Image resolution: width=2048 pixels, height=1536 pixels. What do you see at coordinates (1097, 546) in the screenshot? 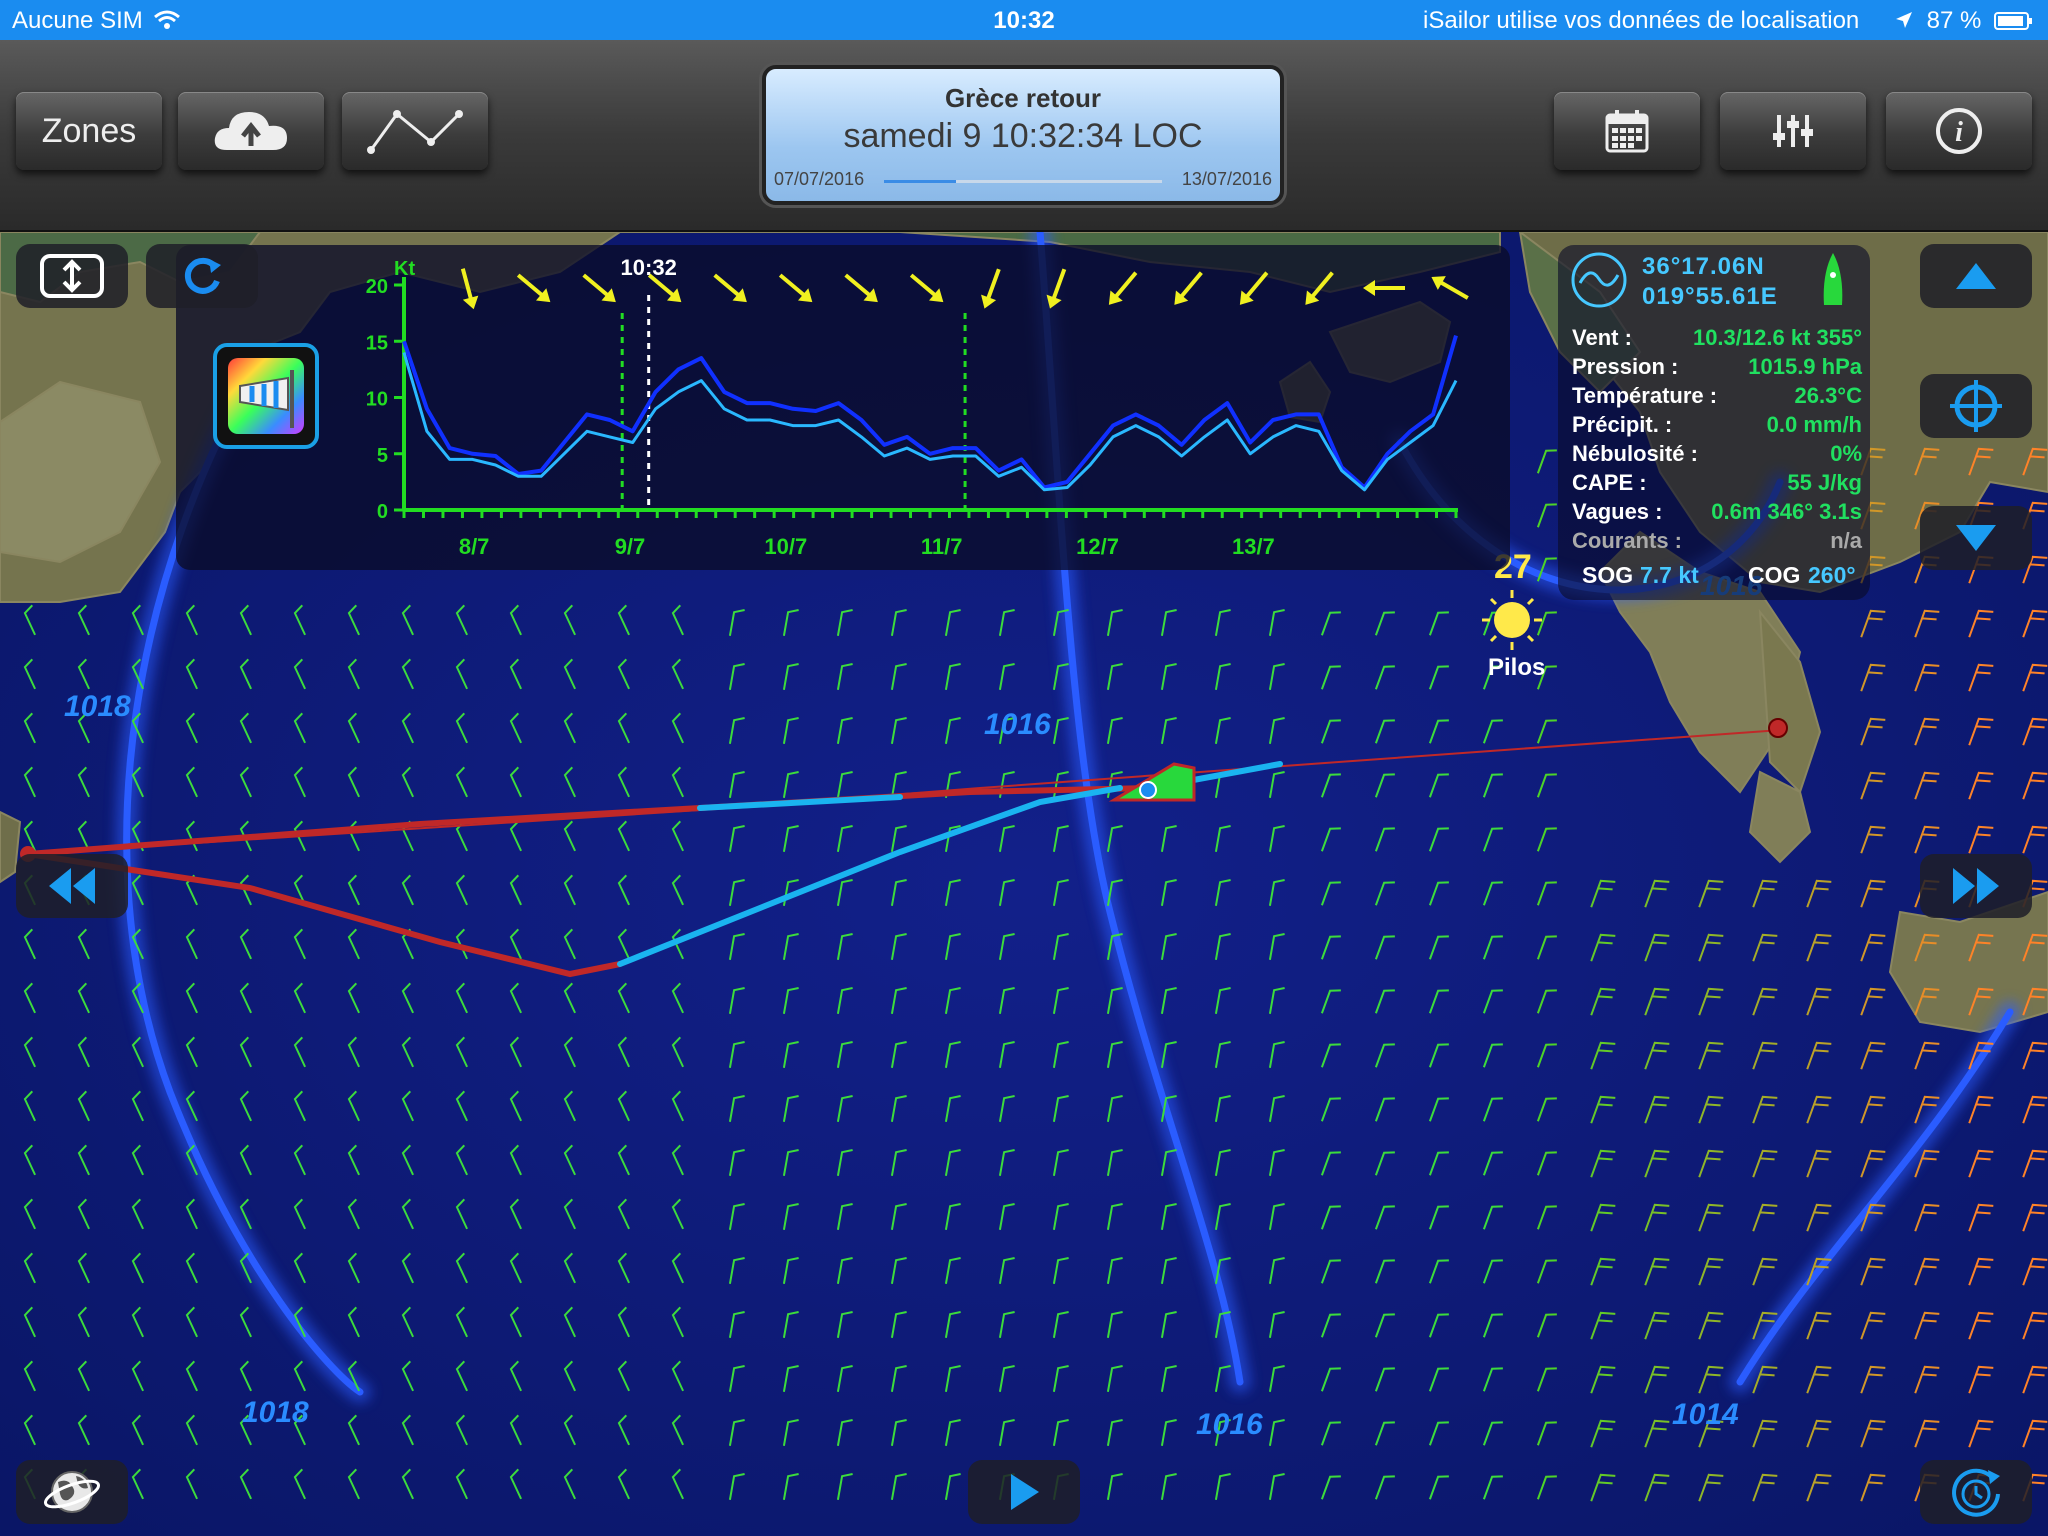
I see `date-label: 12/7` at bounding box center [1097, 546].